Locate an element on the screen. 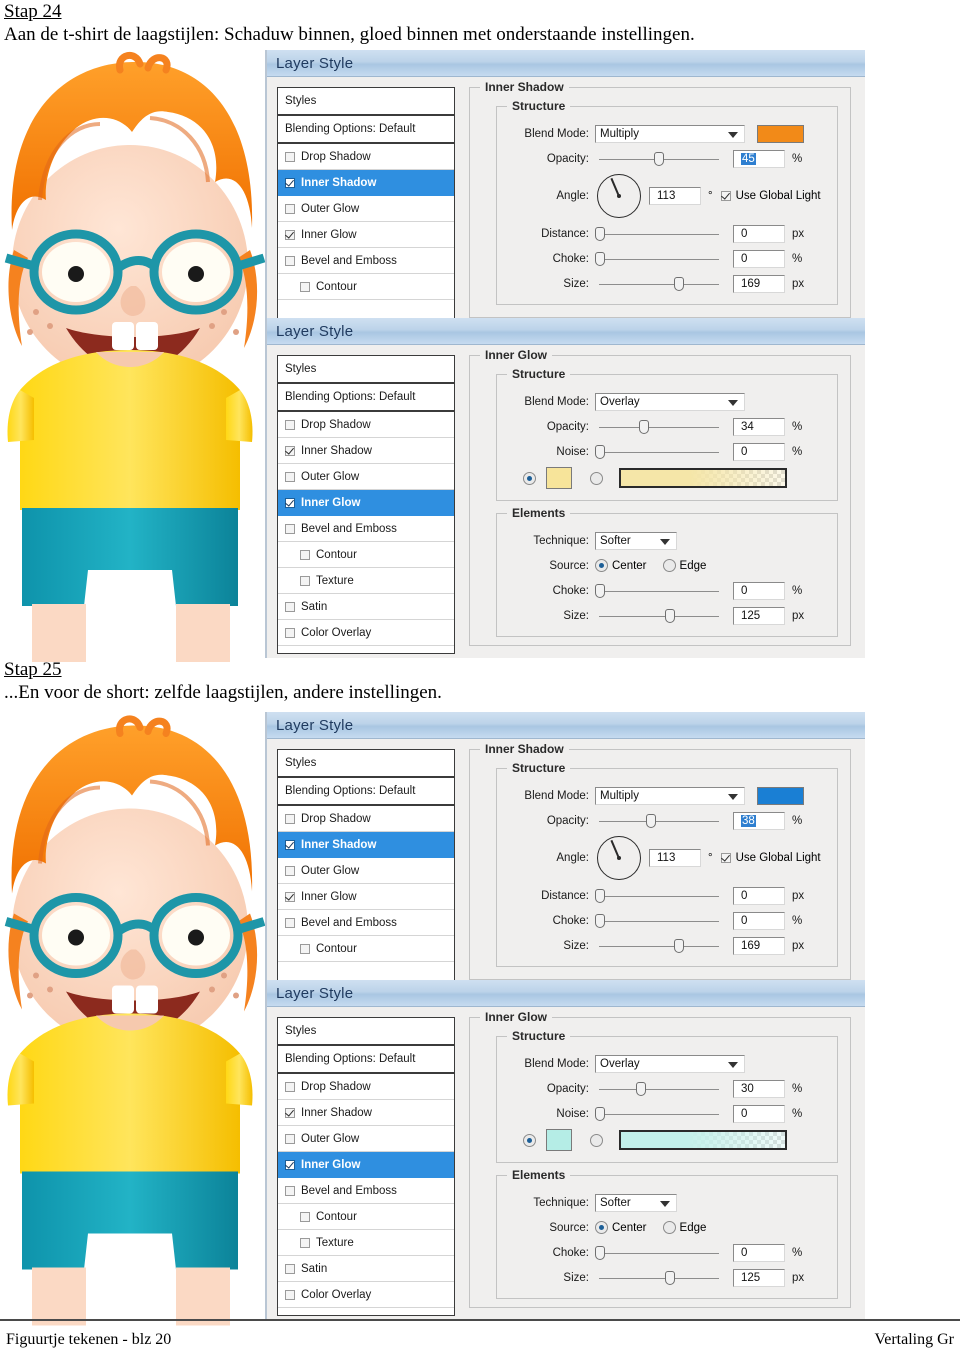 This screenshot has width=960, height=1359. blending-options-1: Blending Options: Default is located at coordinates (366, 129).